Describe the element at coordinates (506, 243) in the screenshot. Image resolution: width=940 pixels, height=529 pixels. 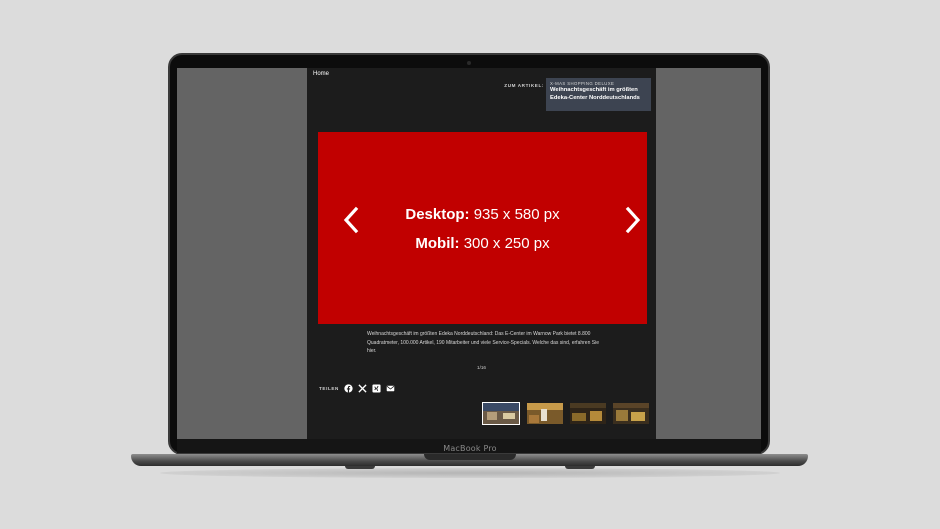
I see `ad-mobile-size: 300 x 250 px` at that location.